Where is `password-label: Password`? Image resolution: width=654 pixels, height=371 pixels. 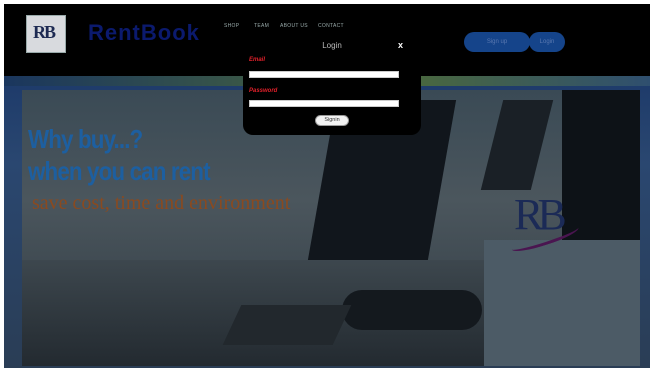
password-label: Password is located at coordinates (263, 91).